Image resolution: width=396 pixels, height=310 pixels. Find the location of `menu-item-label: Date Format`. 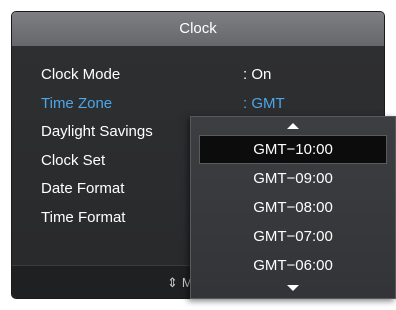

menu-item-label: Date Format is located at coordinates (83, 189).